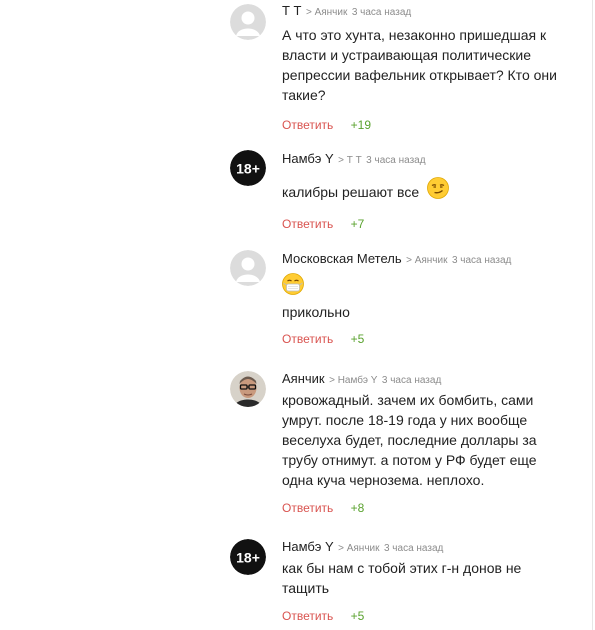 This screenshot has width=595, height=630. What do you see at coordinates (427, 11) in the screenshot?
I see `comment-meta: Т Т > Аянчик 3 часа назад` at bounding box center [427, 11].